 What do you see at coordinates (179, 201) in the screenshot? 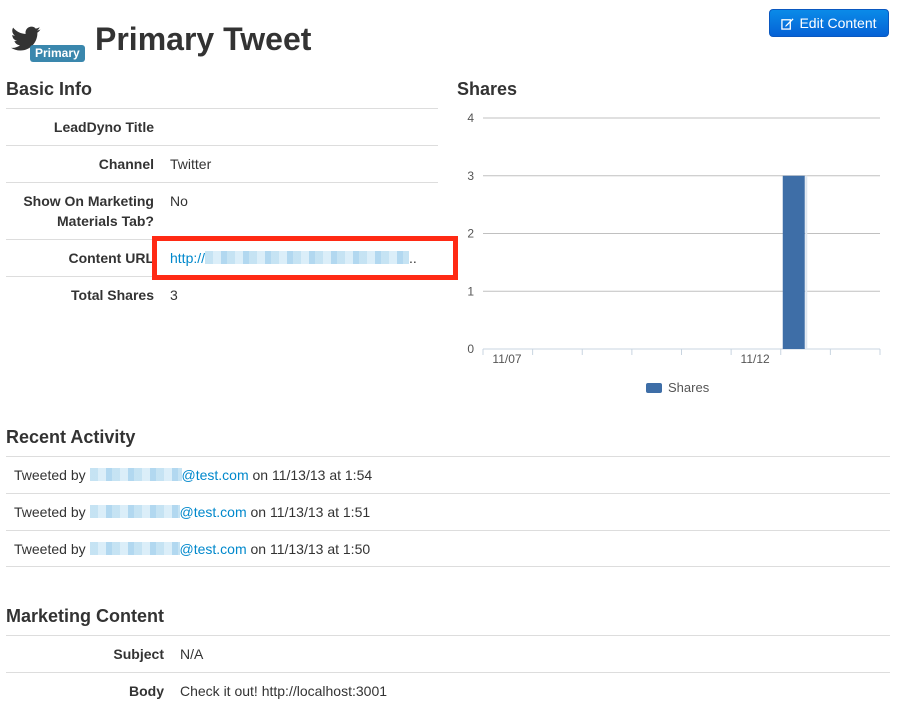
I see `info-value: No` at bounding box center [179, 201].